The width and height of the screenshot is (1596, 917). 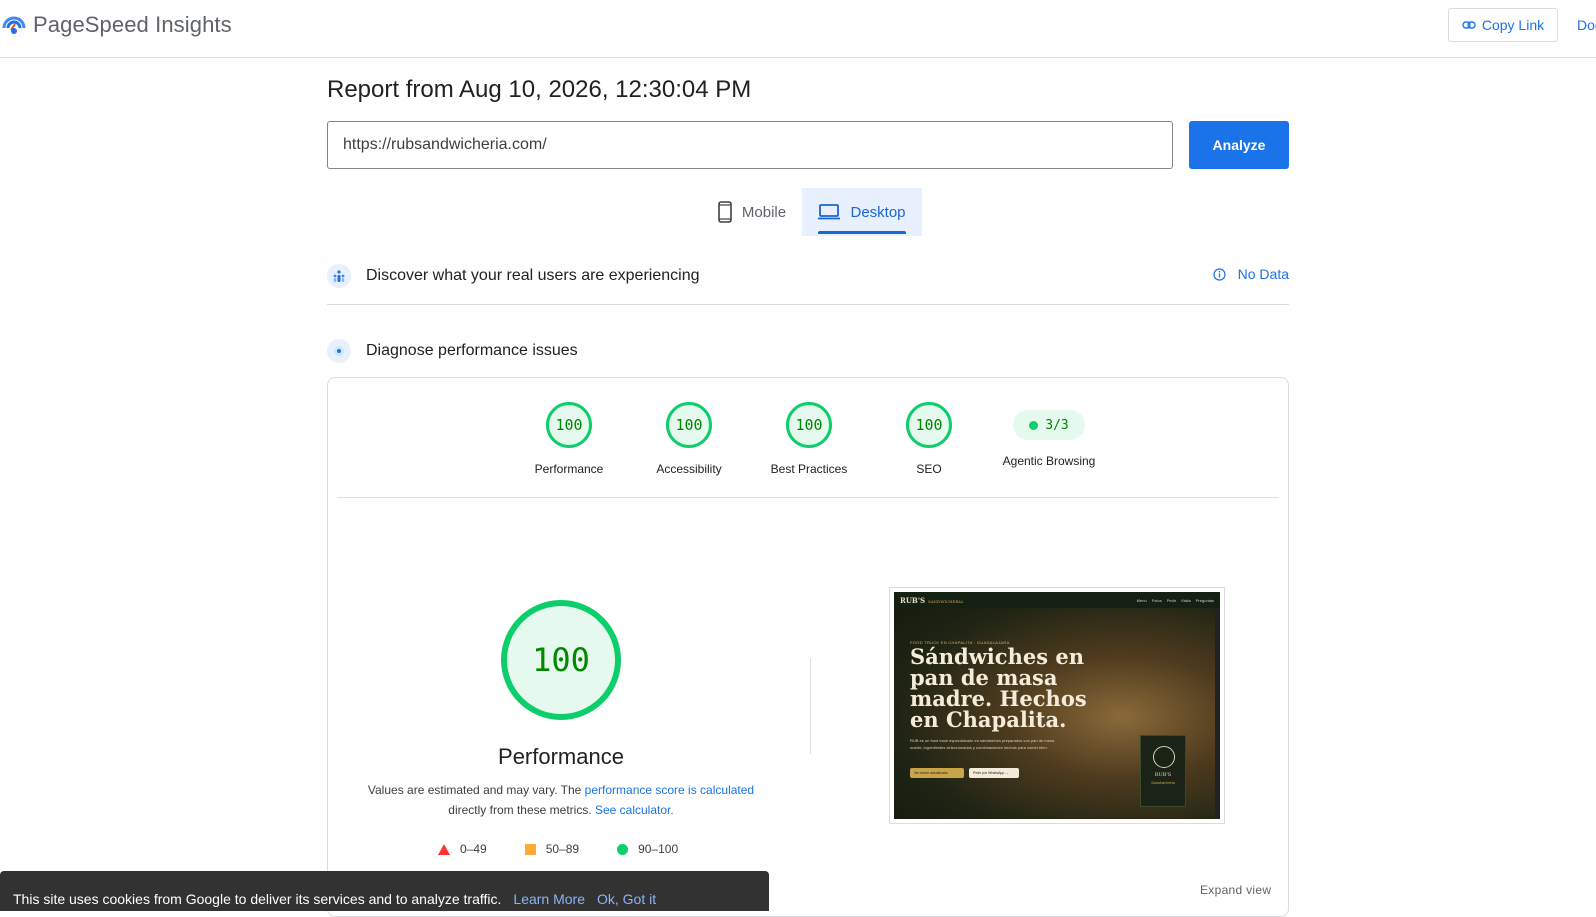 I want to click on thumb-brand: RUB'S SANDWICHERIA, so click(x=931, y=600).